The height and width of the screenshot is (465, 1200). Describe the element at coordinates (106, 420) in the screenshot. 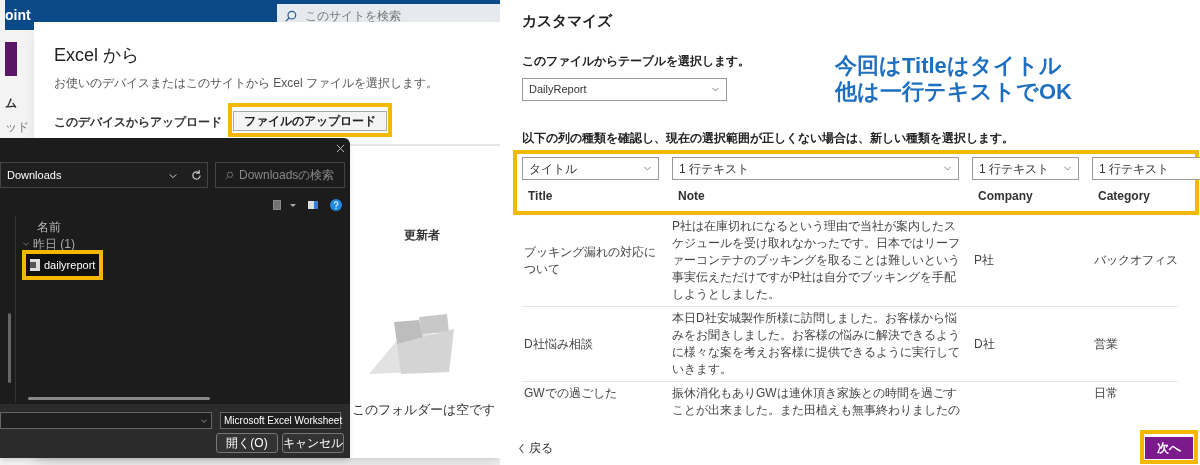

I see `filename-field` at that location.